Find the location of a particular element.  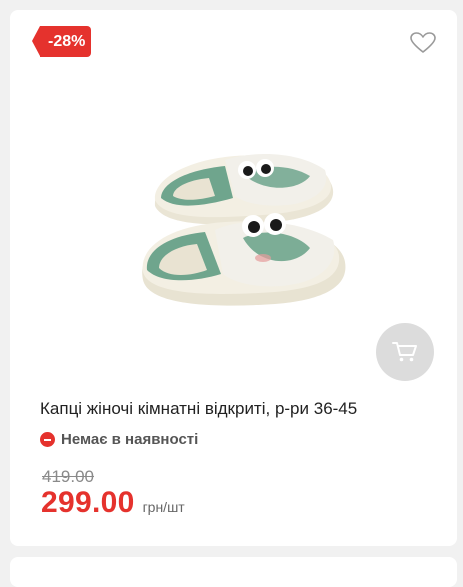

shopping-cart-icon is located at coordinates (404, 352).